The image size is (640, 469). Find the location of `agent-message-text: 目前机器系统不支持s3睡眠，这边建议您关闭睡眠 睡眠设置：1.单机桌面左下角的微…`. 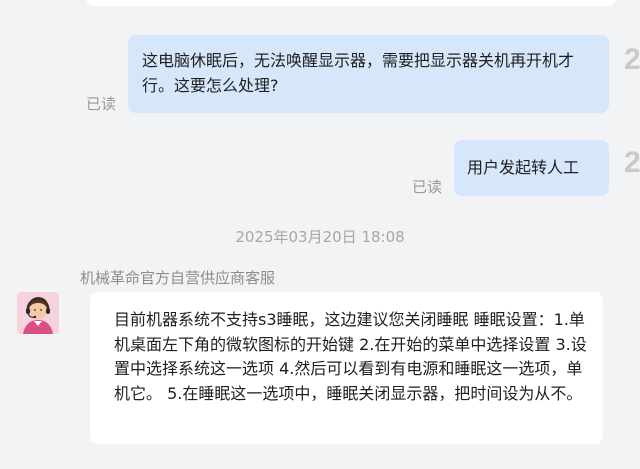

agent-message-text: 目前机器系统不支持s3睡眠，这边建议您关闭睡眠 睡眠设置：1.单机桌面左下角的微… is located at coordinates (350, 356).